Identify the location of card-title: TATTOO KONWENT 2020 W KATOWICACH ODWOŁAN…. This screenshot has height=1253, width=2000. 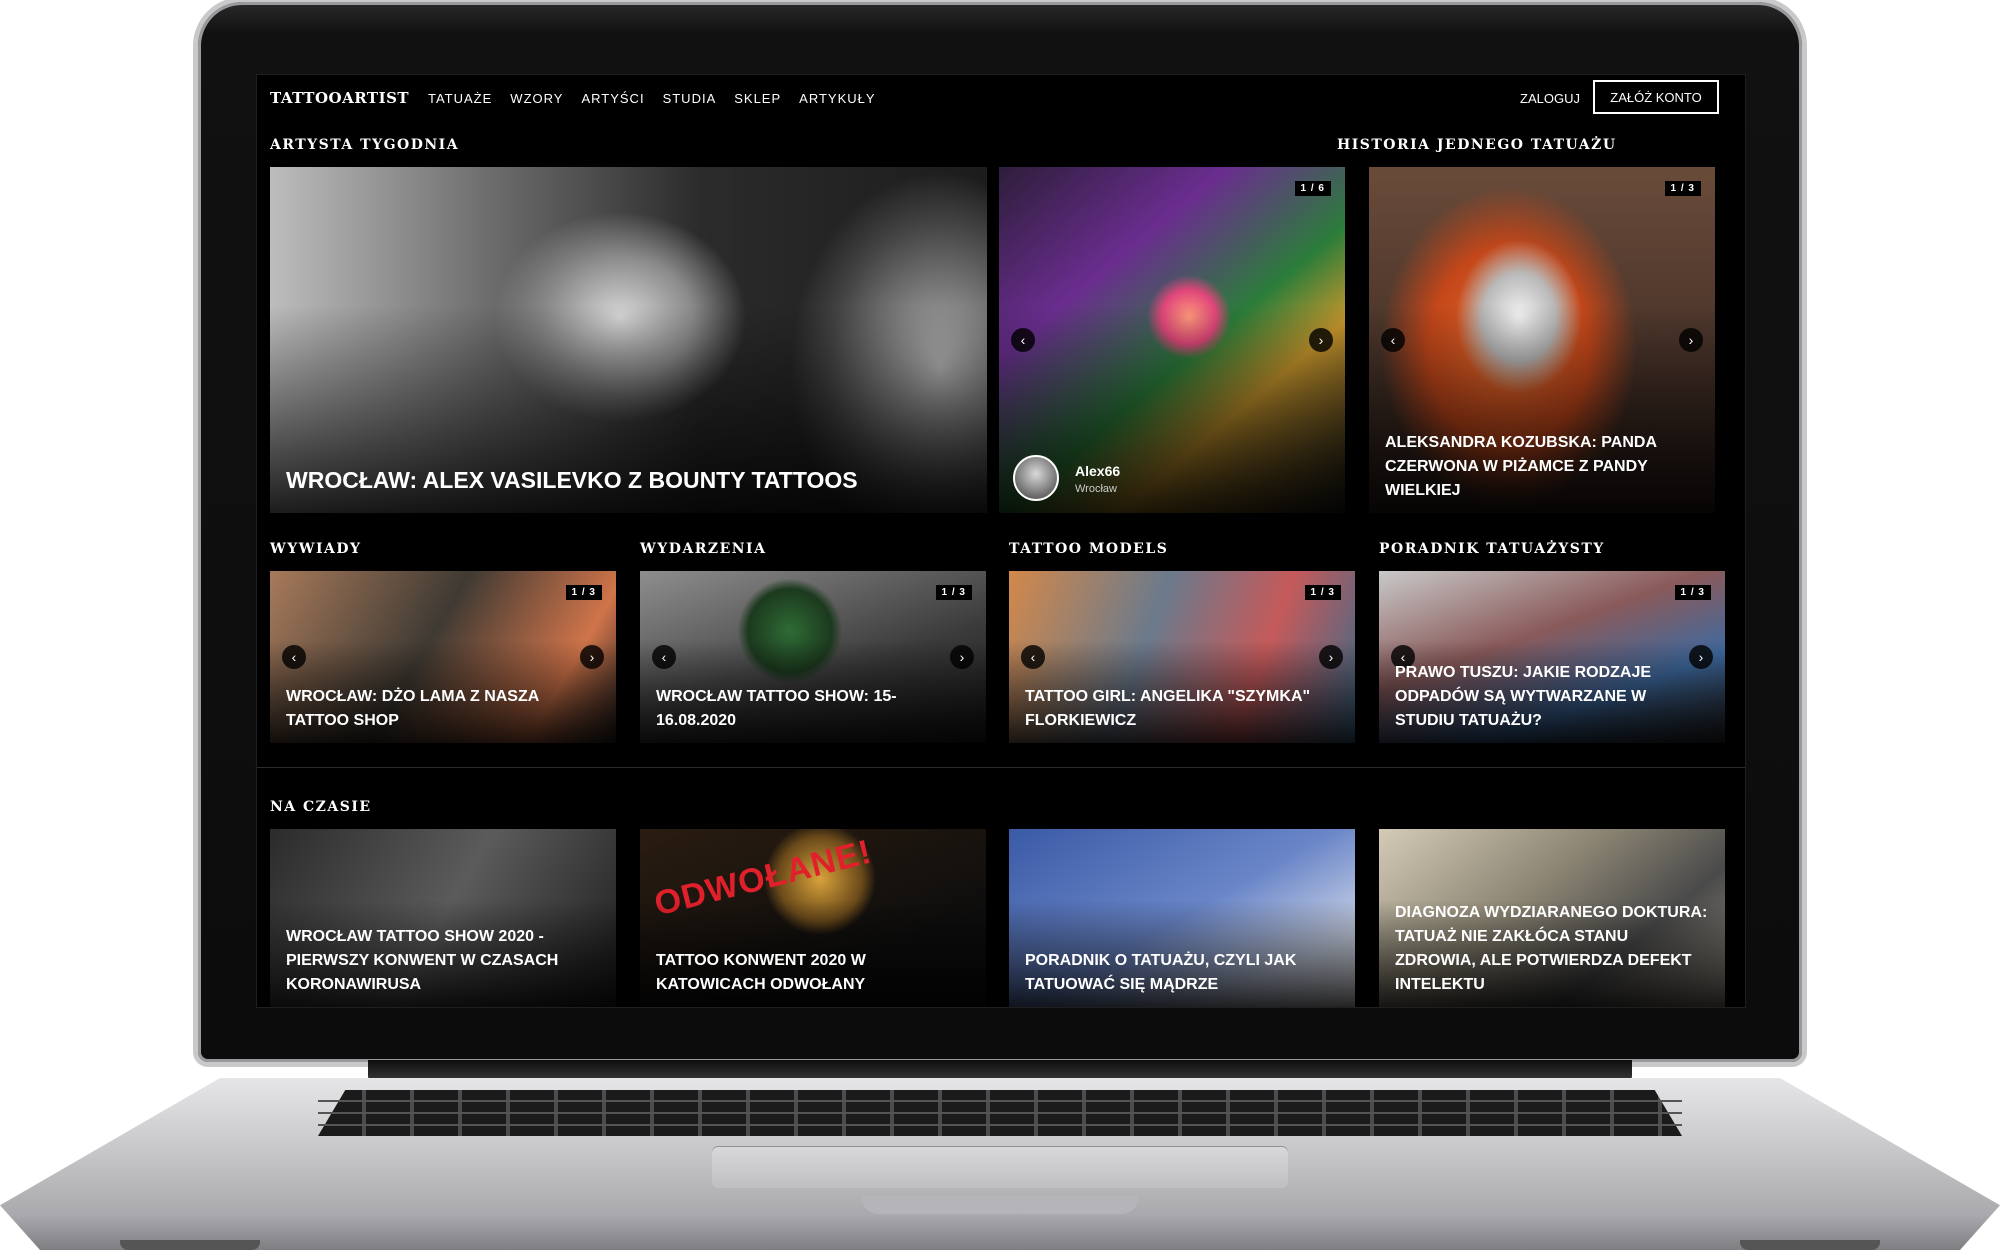
(813, 973).